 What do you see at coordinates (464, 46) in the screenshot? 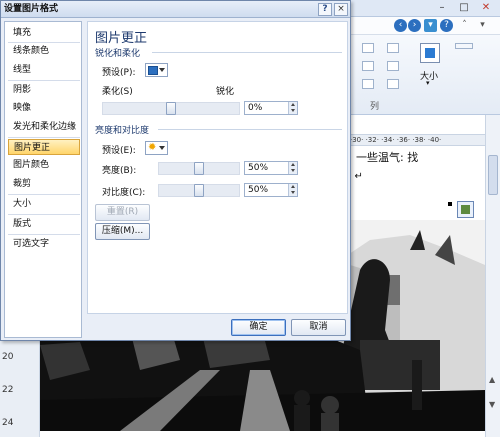
I see `height-field` at bounding box center [464, 46].